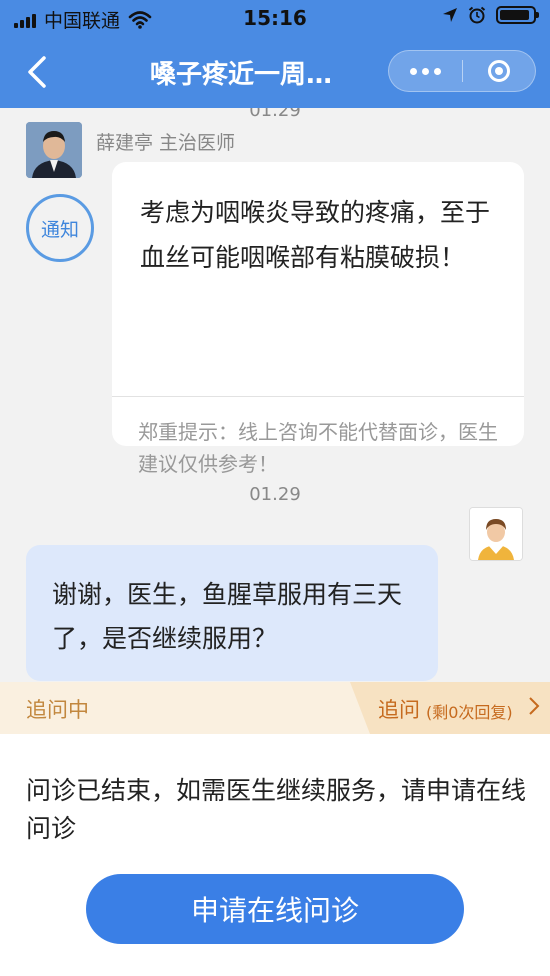 This screenshot has height=976, width=550. I want to click on consultation-ended-text: 问诊已结束，如需医生继续服务，请申请在线问诊, so click(276, 809).